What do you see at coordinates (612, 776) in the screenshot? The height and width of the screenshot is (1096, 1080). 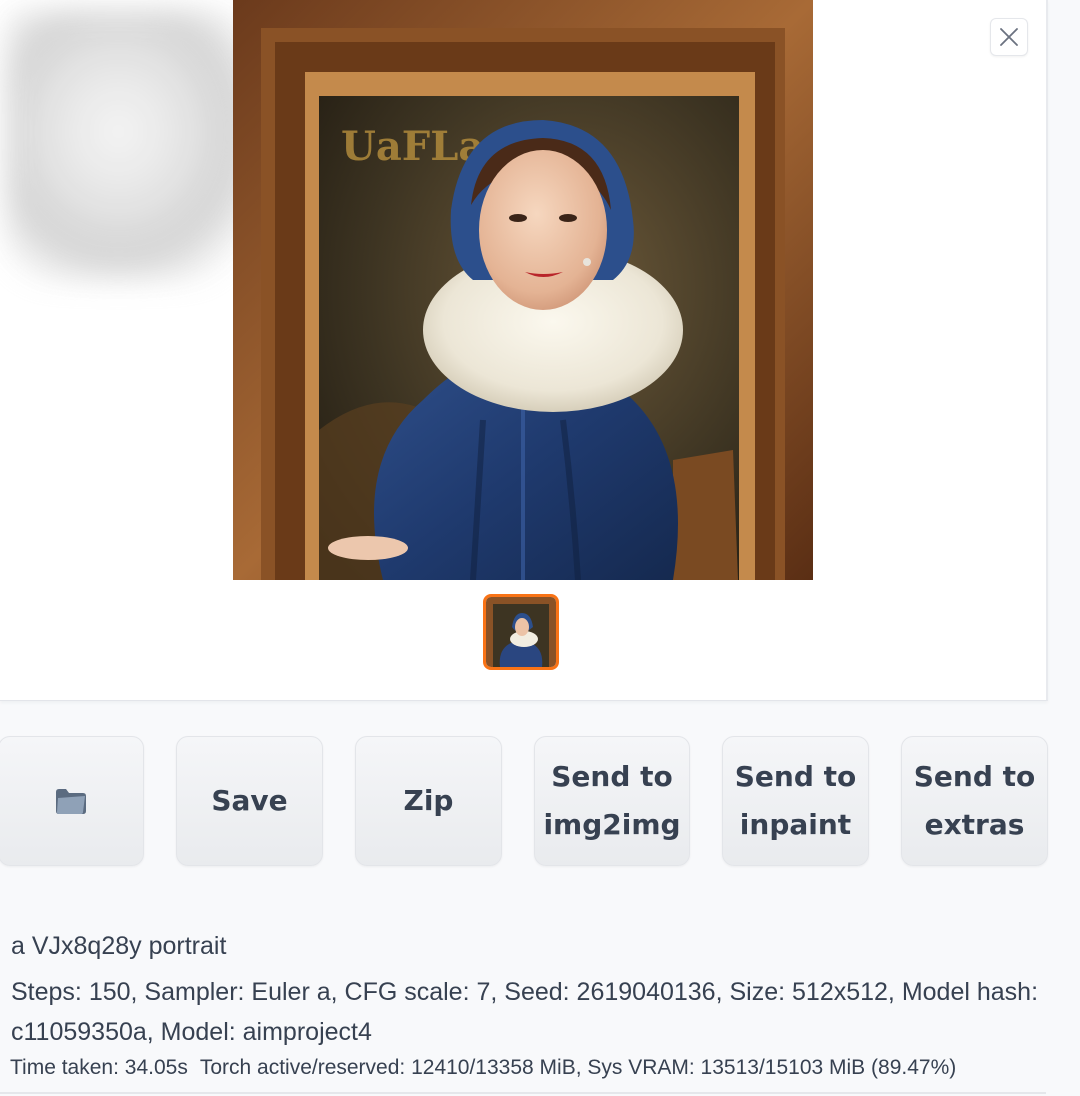 I see `send-img2img-label-line1: Send to` at bounding box center [612, 776].